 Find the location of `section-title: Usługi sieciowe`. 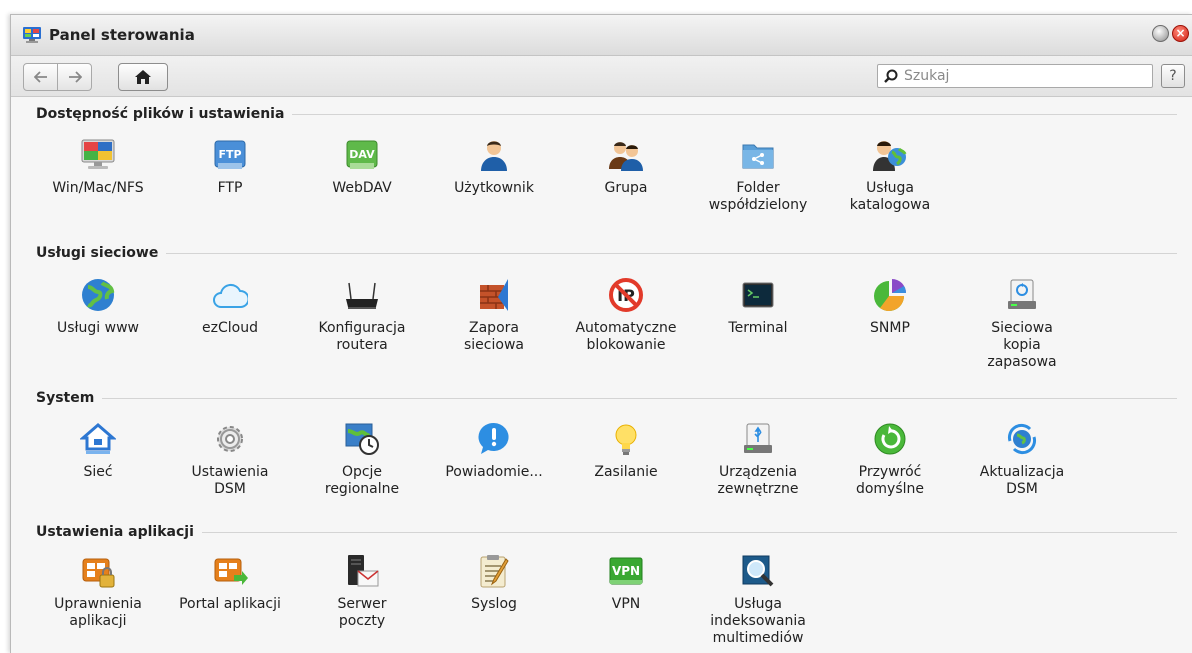

section-title: Usługi sieciowe is located at coordinates (97, 253).